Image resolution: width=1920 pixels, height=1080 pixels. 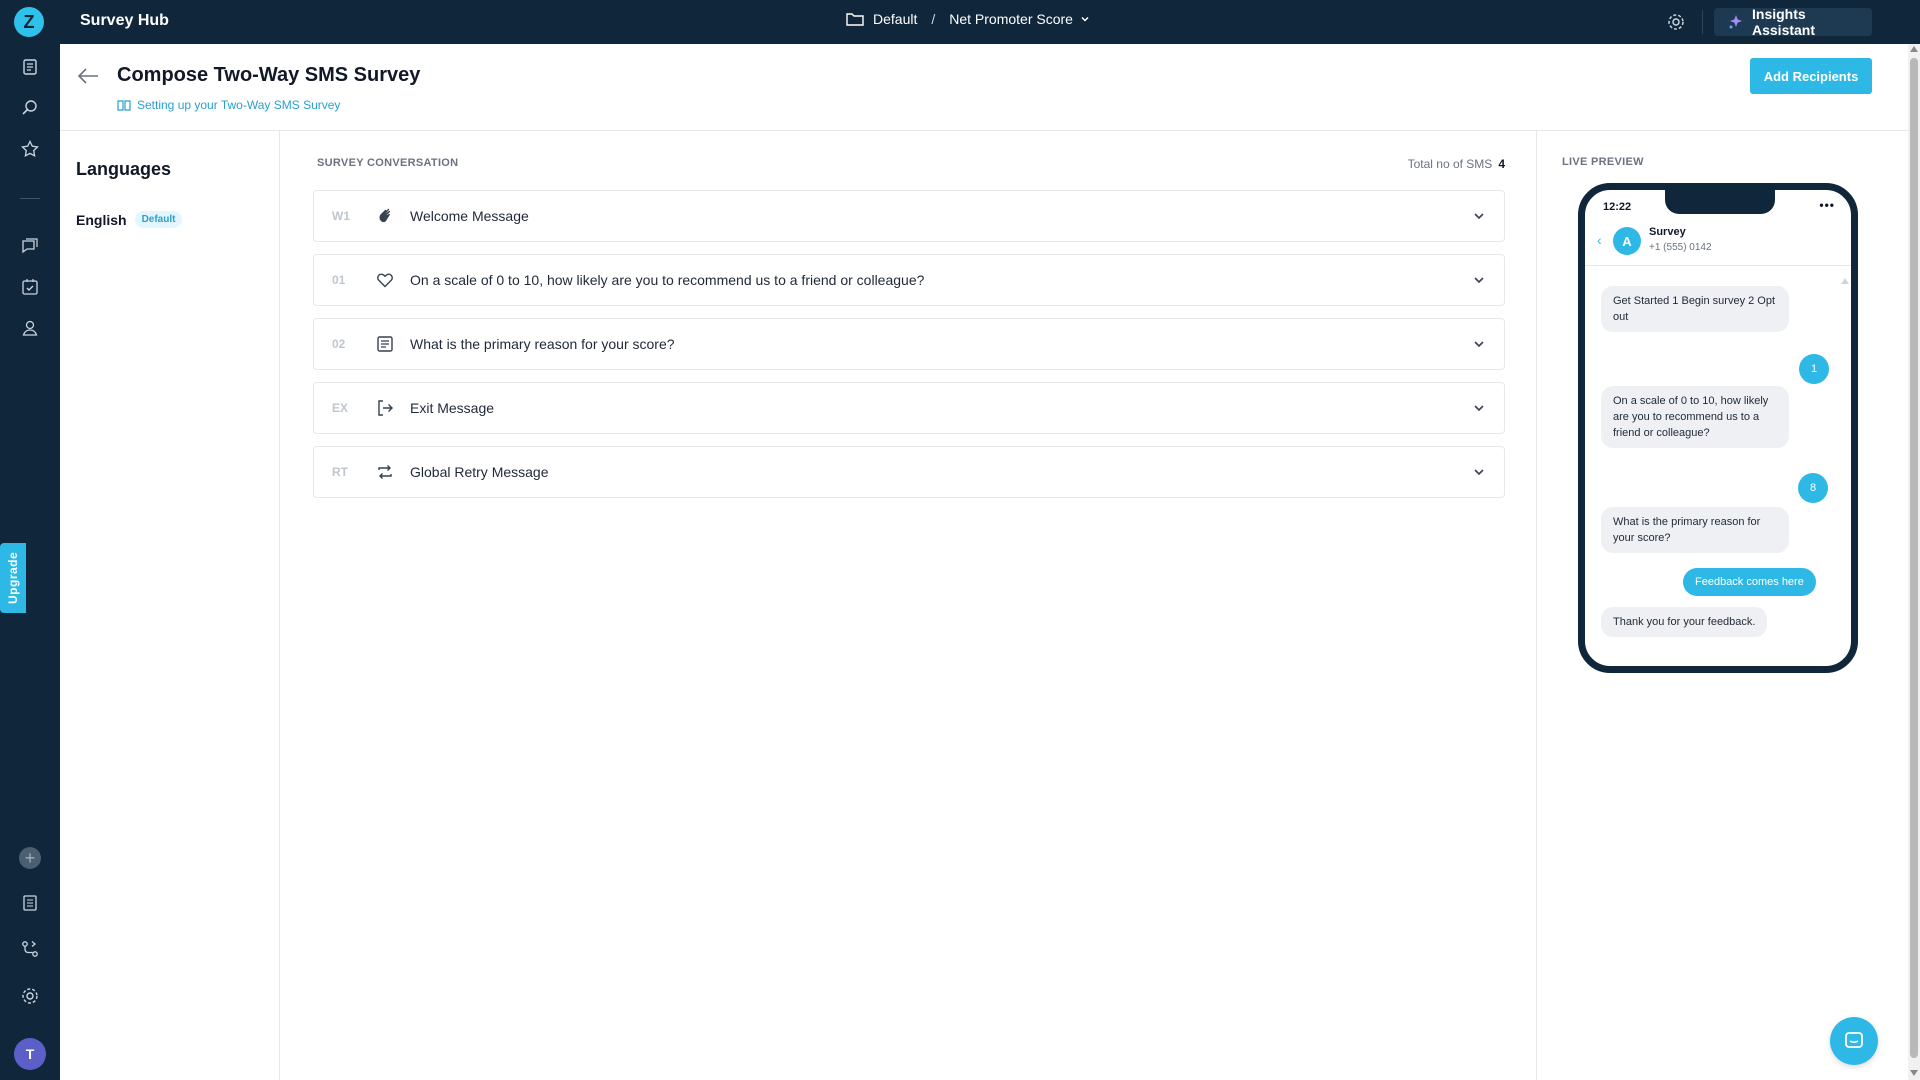 What do you see at coordinates (909, 472) in the screenshot?
I see `conversation-row-retry: RT Global Retry Message` at bounding box center [909, 472].